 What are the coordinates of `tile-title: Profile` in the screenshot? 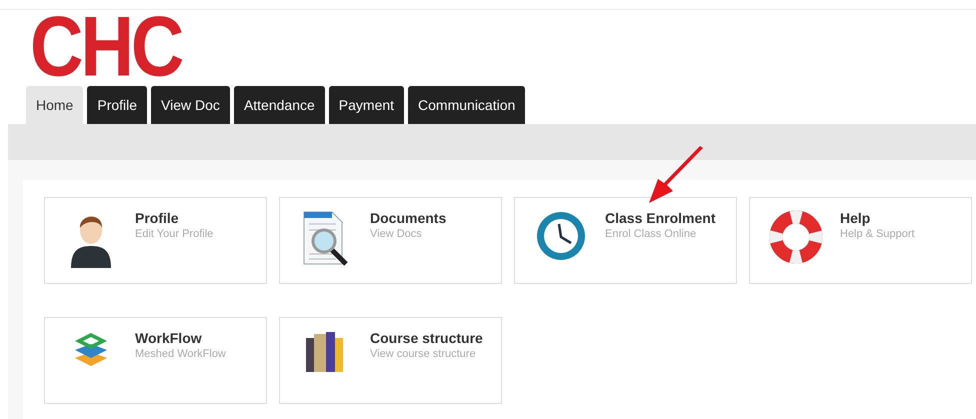 It's located at (157, 218).